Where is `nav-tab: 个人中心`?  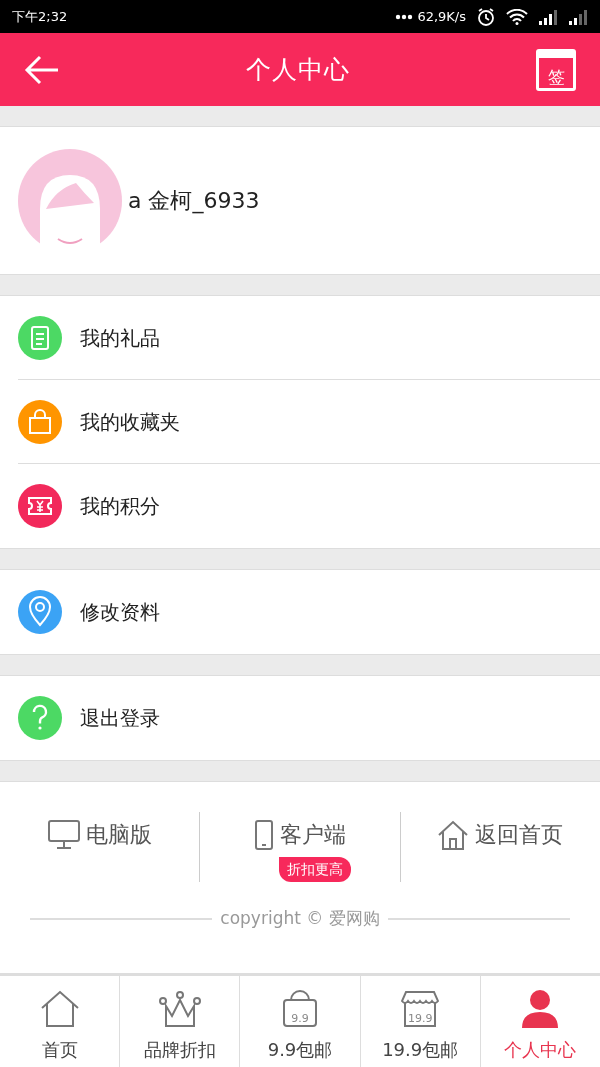
nav-tab: 个人中心 is located at coordinates (539, 1021).